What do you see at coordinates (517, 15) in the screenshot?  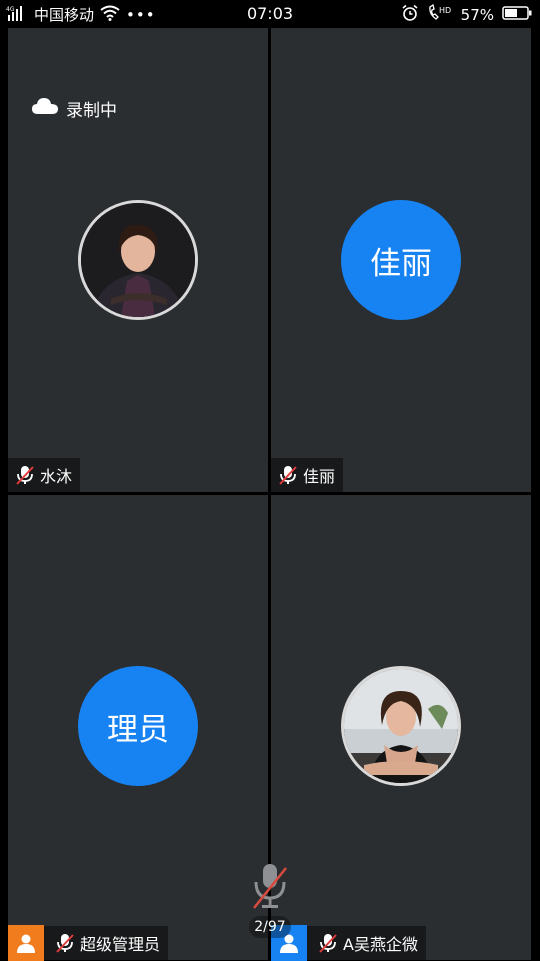 I see `battery-icon` at bounding box center [517, 15].